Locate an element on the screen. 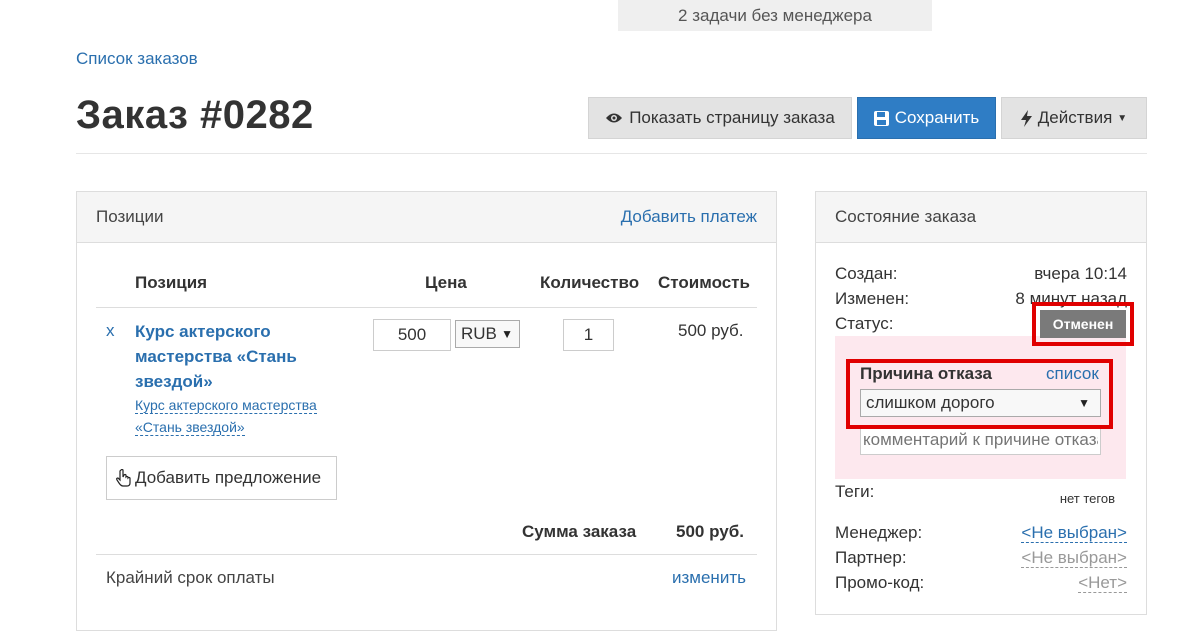 The width and height of the screenshot is (1200, 631). eye-icon is located at coordinates (614, 118).